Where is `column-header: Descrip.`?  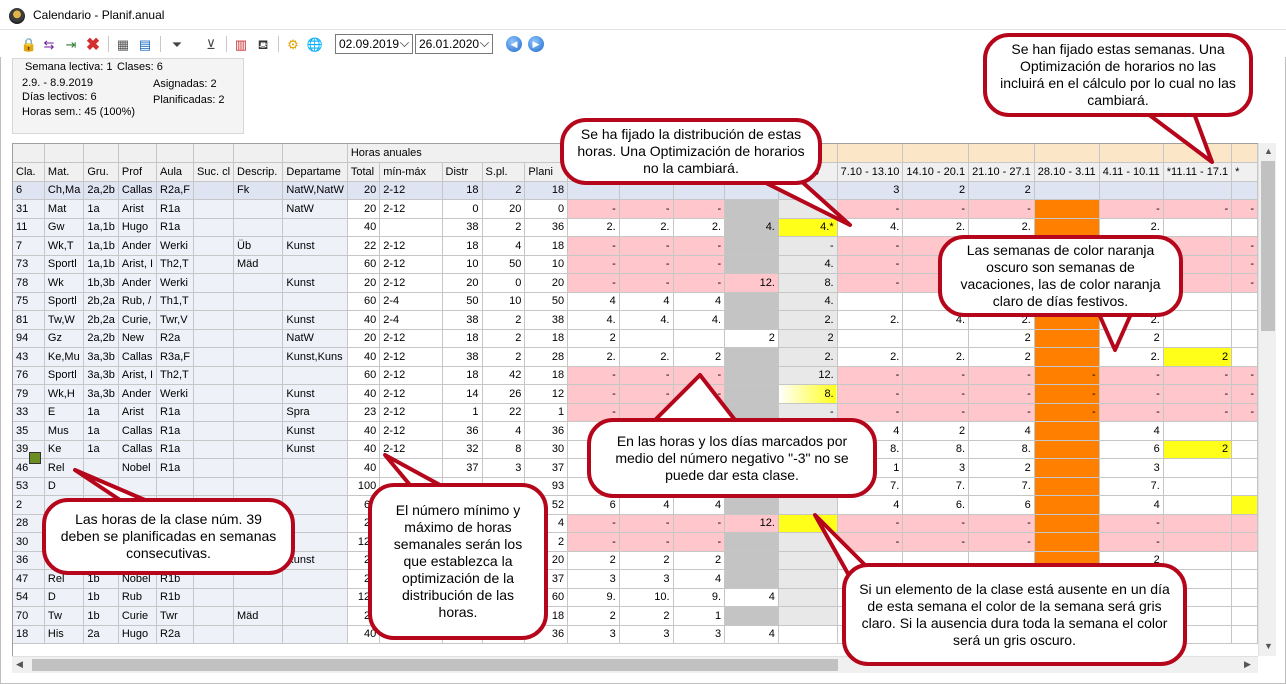 column-header: Descrip. is located at coordinates (258, 172).